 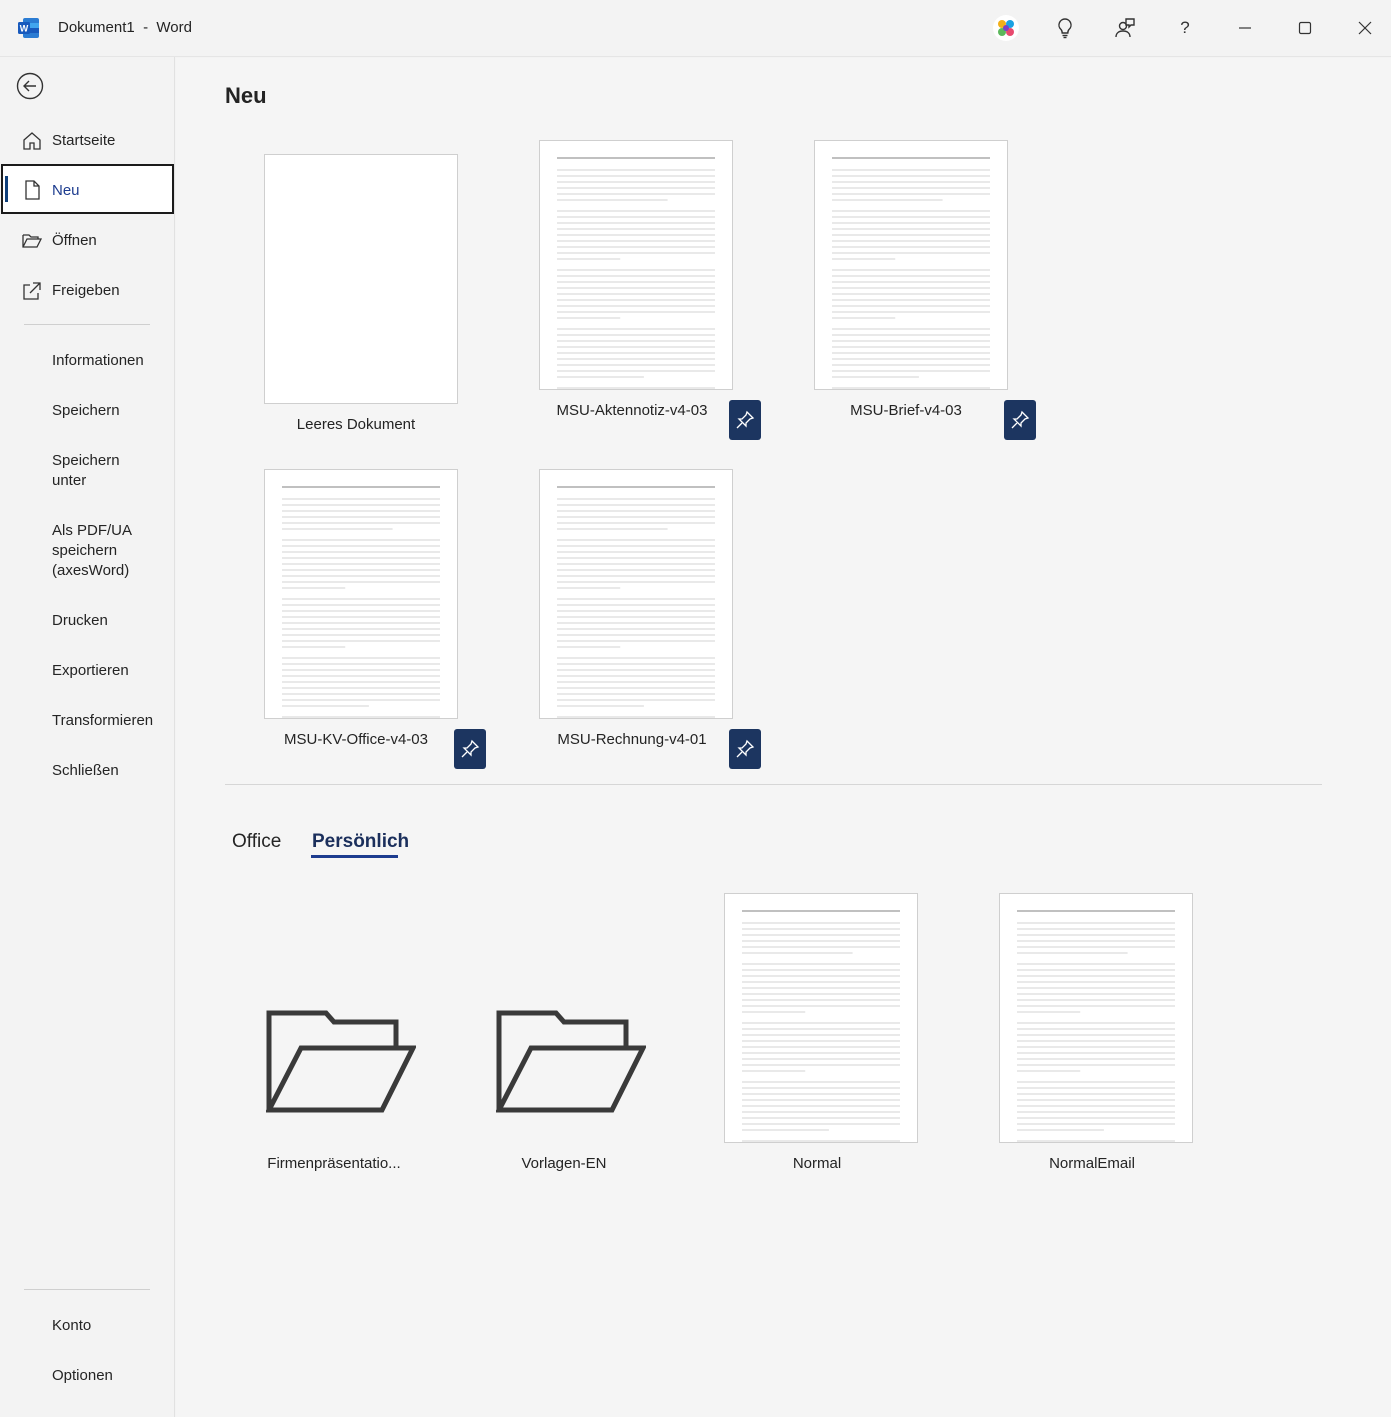 I want to click on sidebar-item-label: Exportieren, so click(x=90, y=670).